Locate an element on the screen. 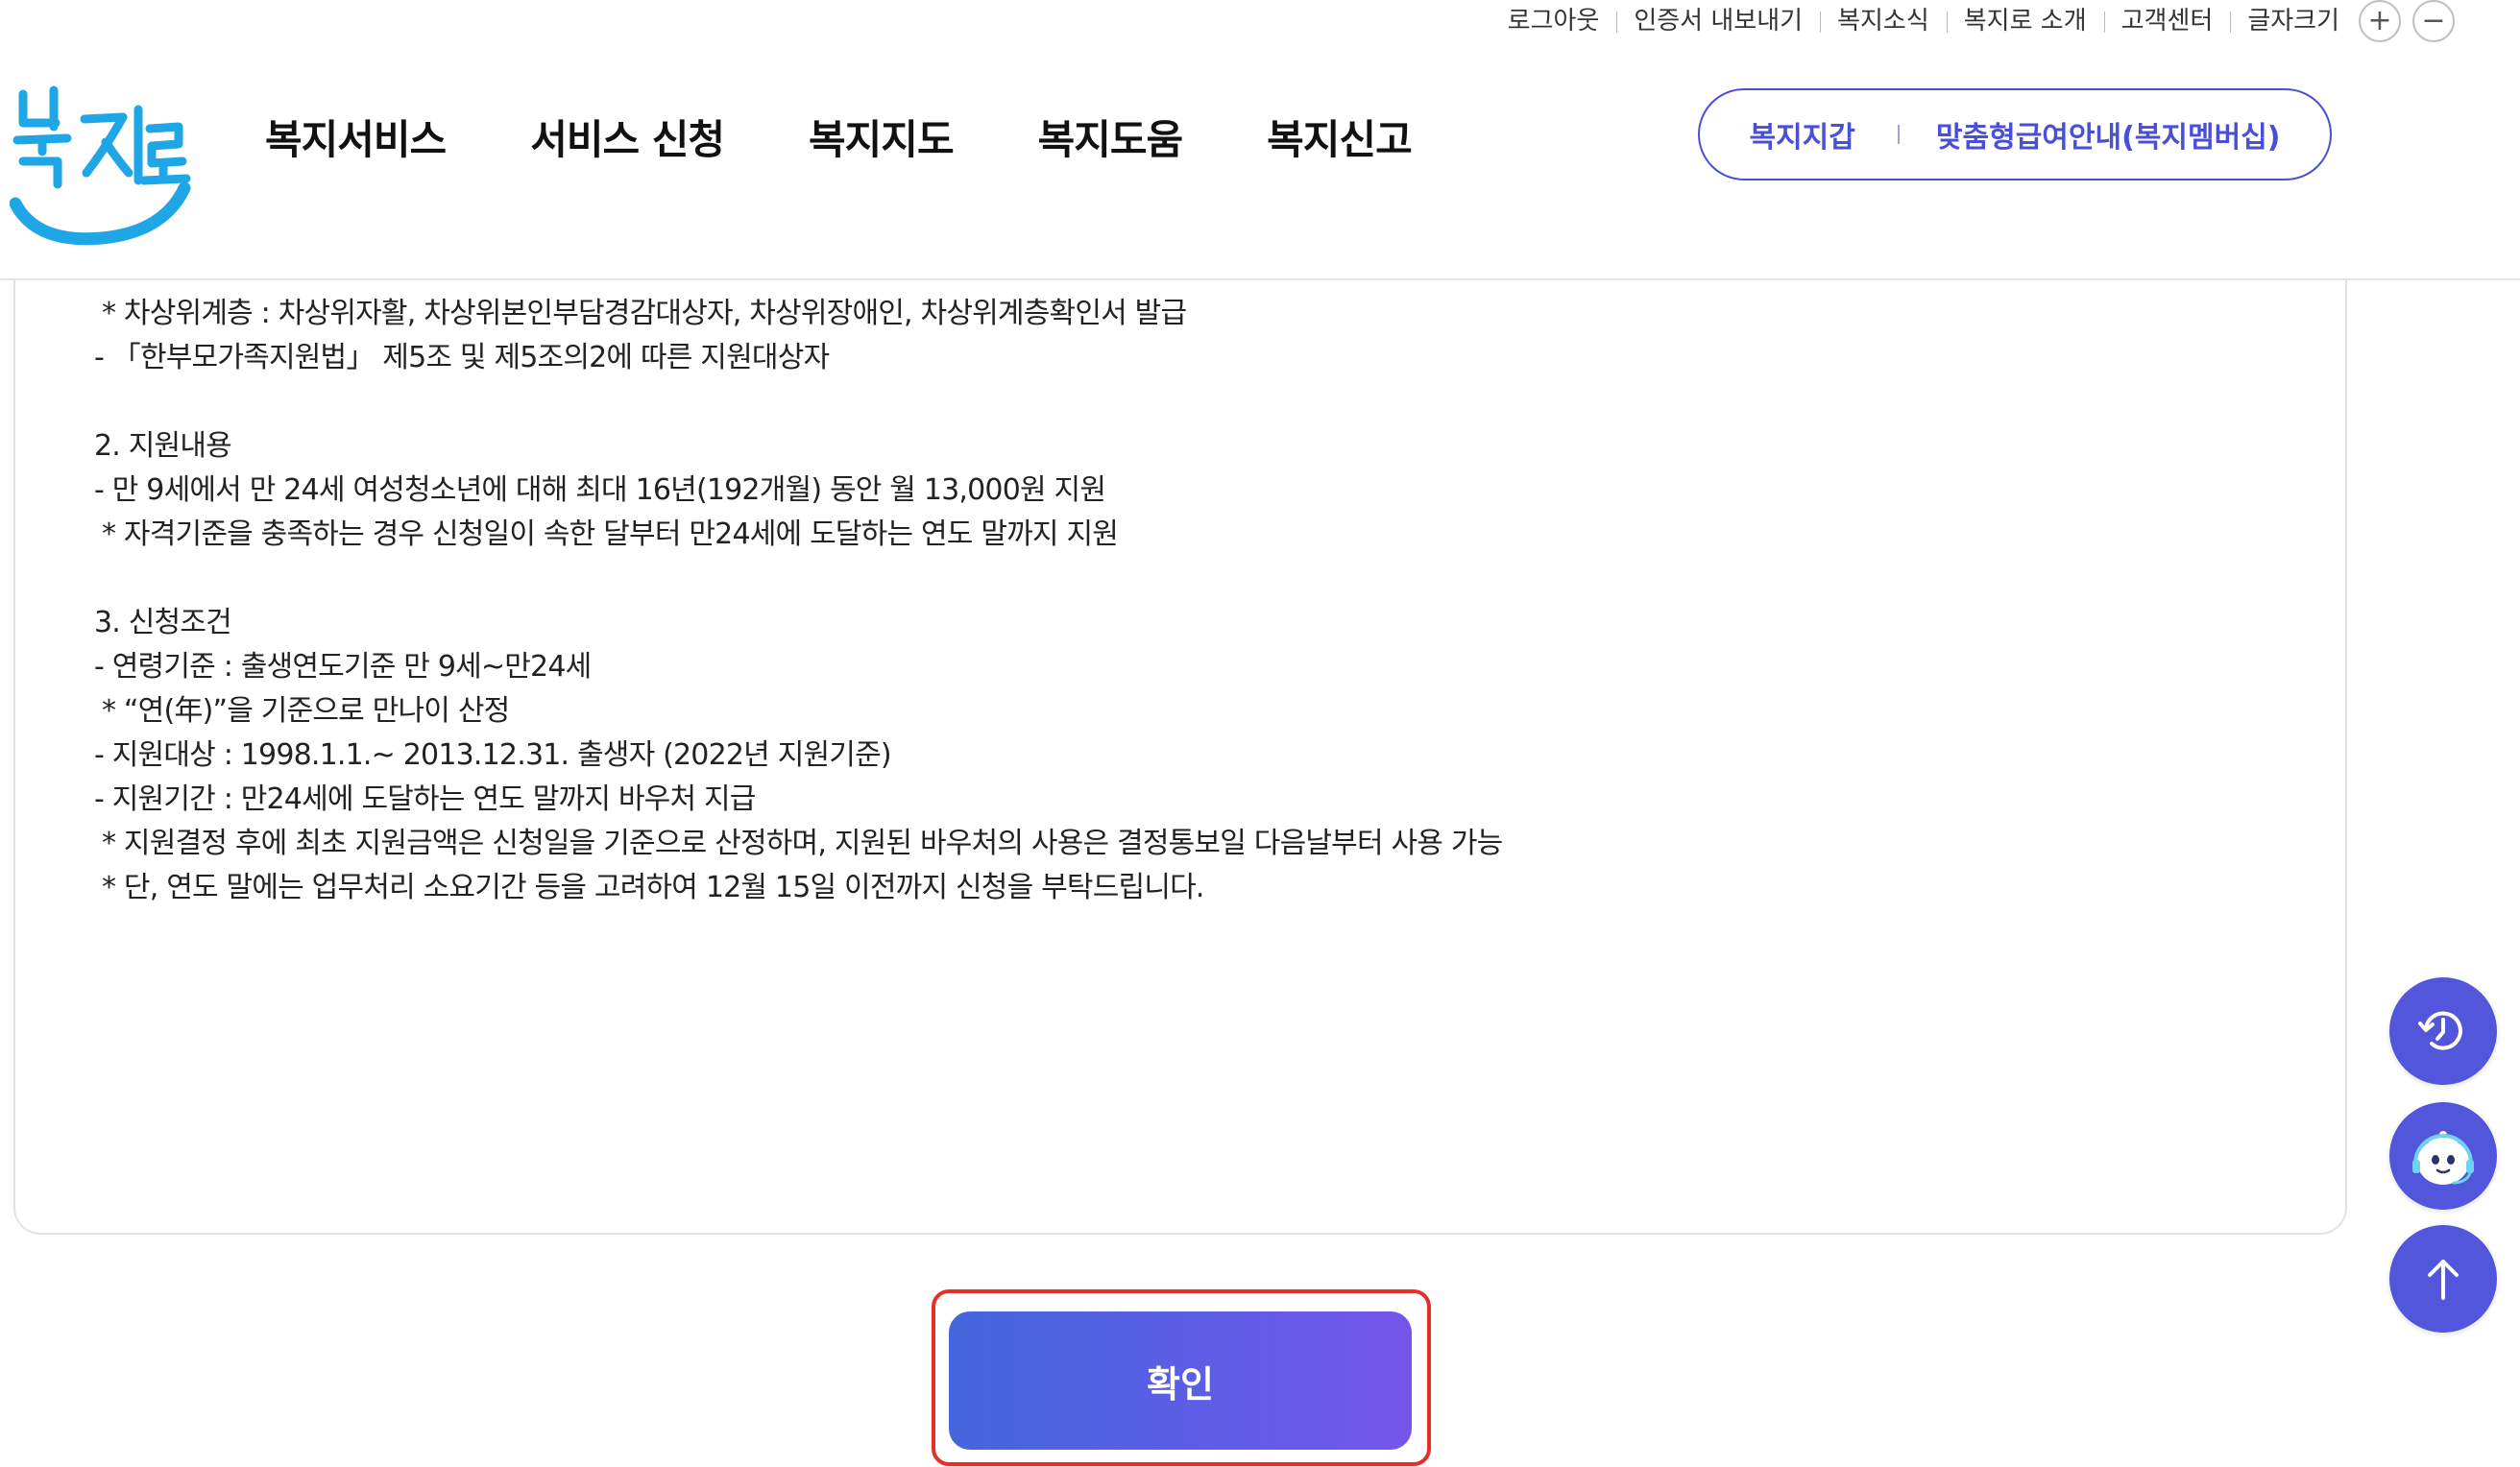 This screenshot has width=2520, height=1467. nav-welfare-map: 복지지도 is located at coordinates (882, 137).